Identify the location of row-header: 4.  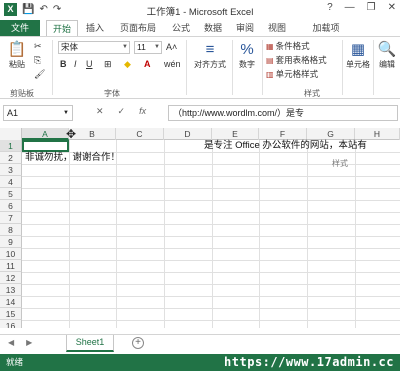
(11, 182).